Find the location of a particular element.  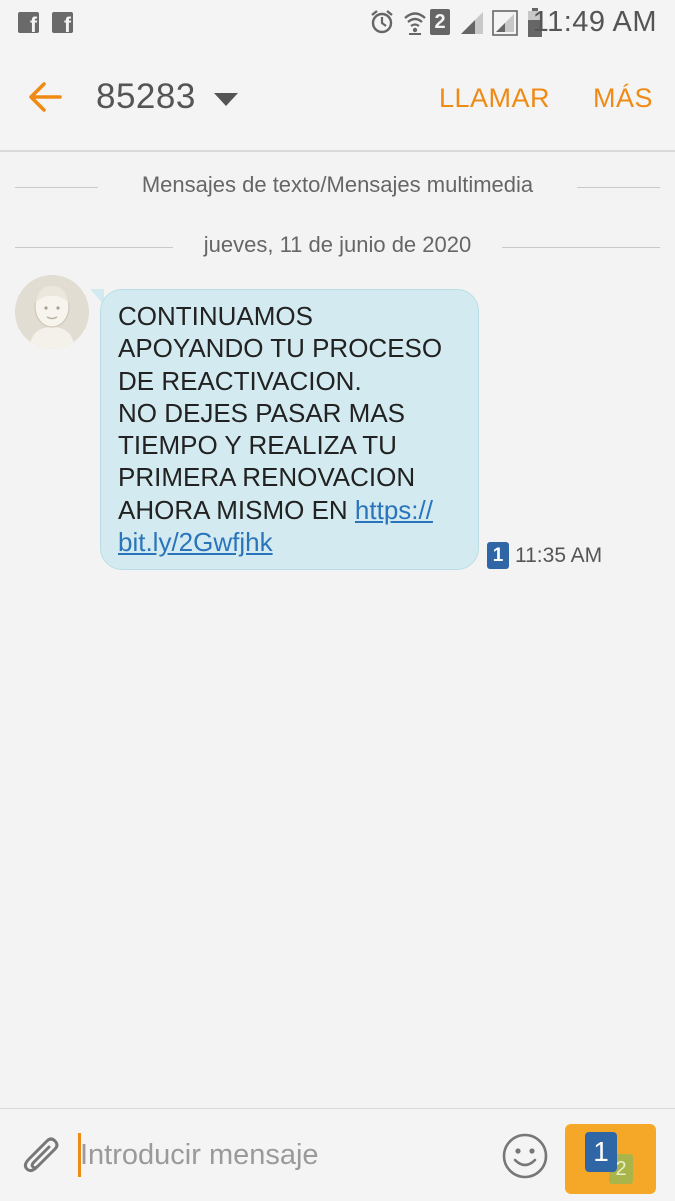

person-avatar-icon is located at coordinates (52, 312).